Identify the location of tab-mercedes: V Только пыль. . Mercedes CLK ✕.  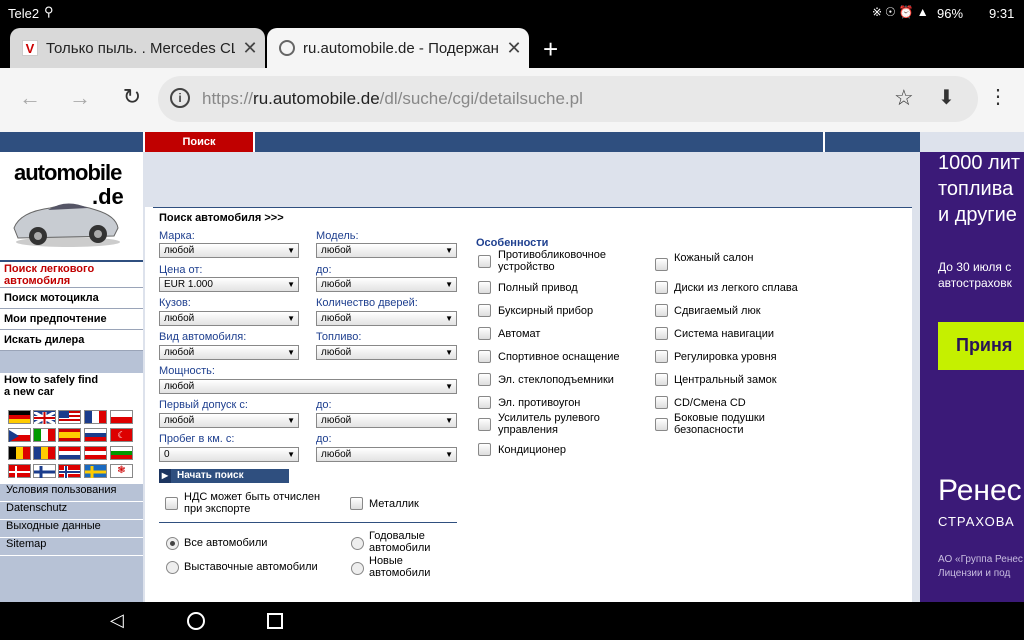
(137, 48).